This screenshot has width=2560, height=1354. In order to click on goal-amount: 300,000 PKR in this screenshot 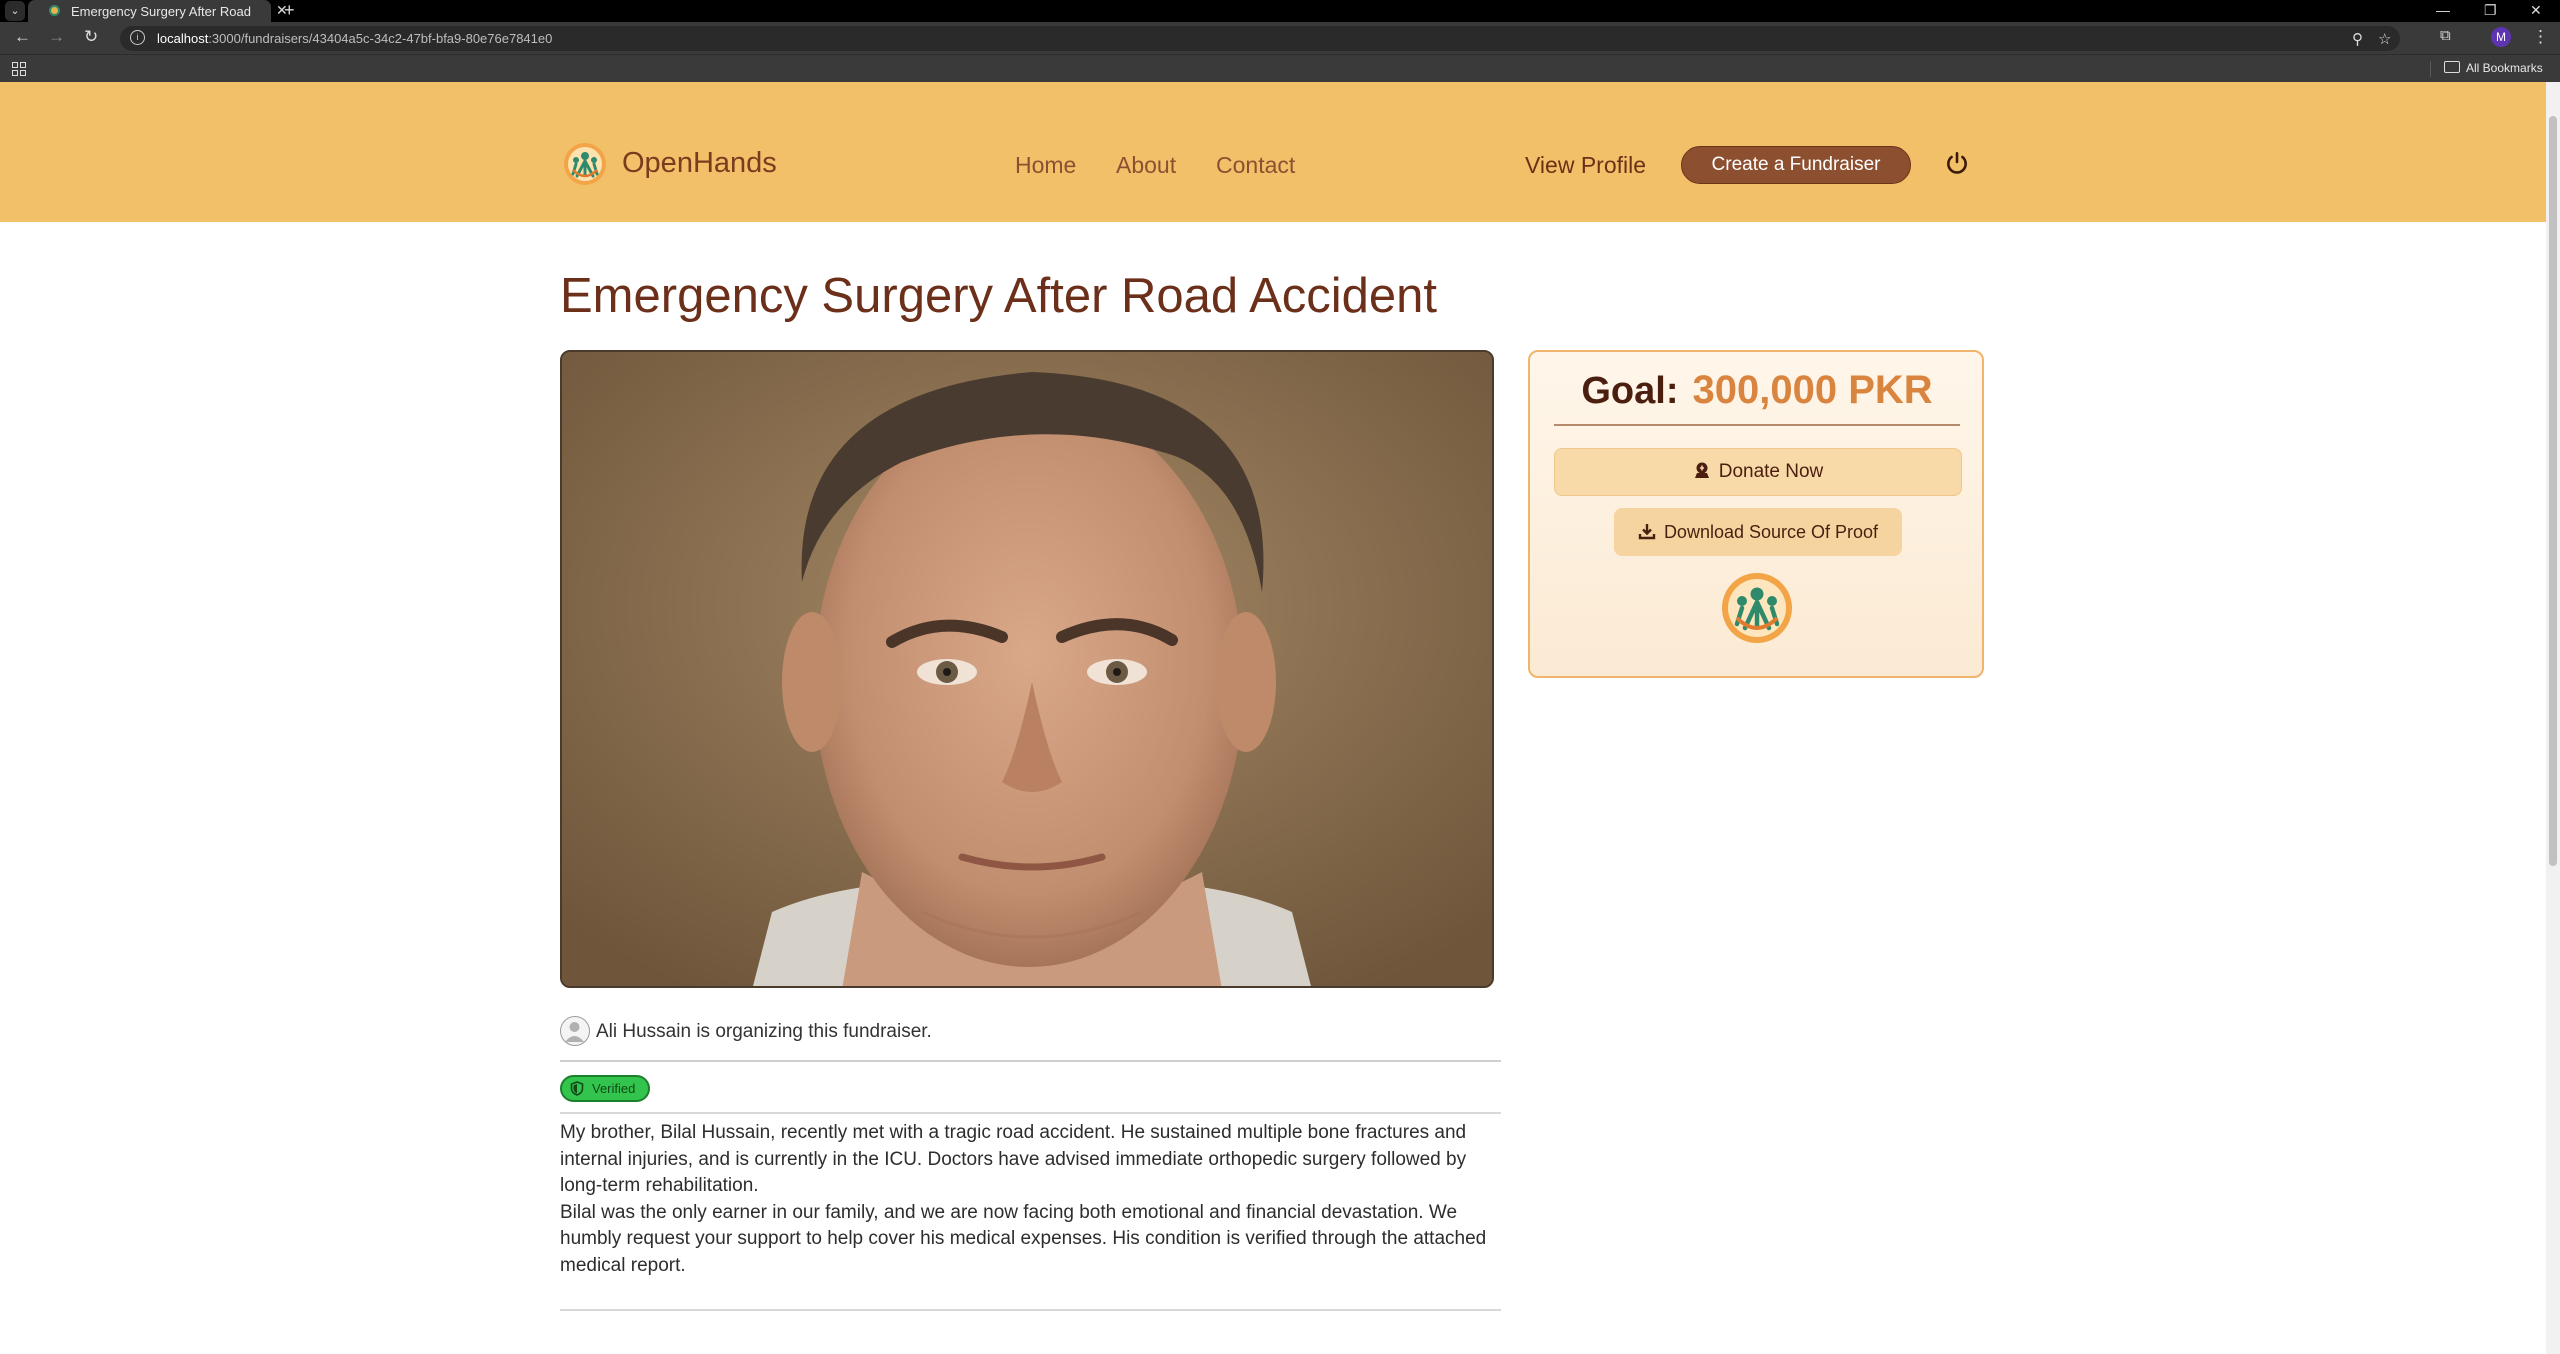, I will do `click(1812, 390)`.